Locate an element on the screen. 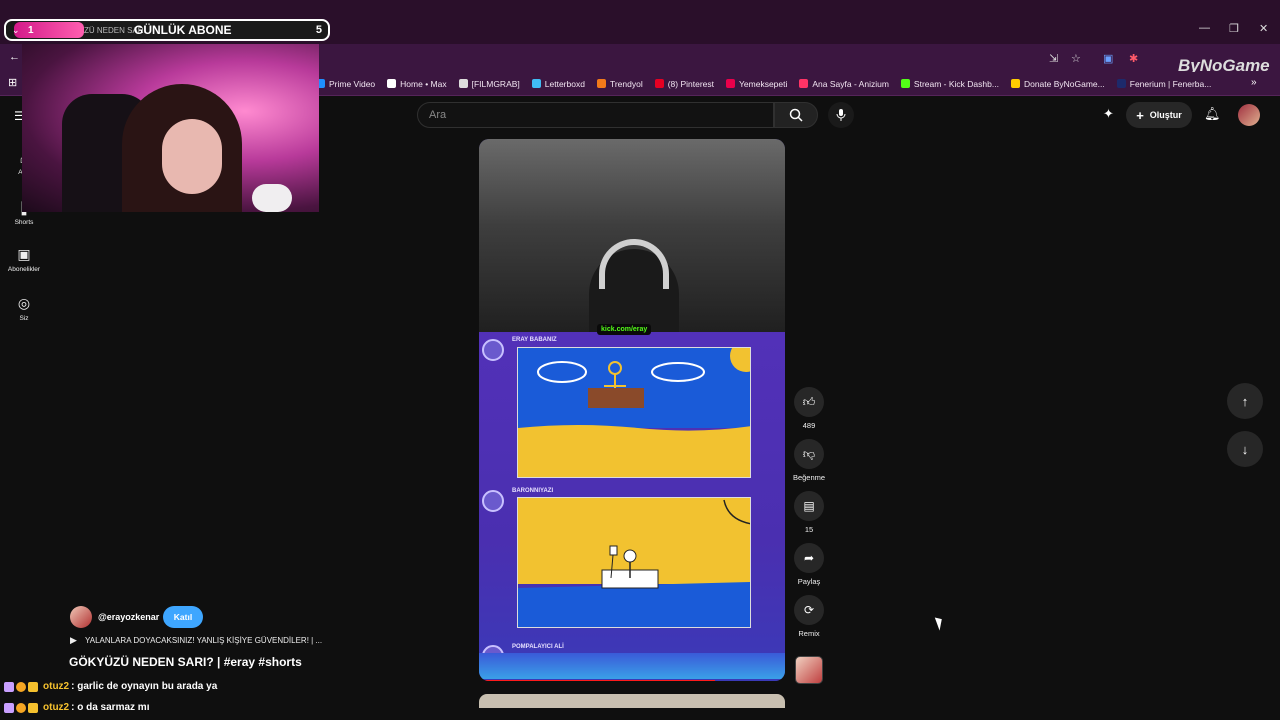 Image resolution: width=1280 pixels, height=720 pixels. share-button: ➦ is located at coordinates (809, 558).